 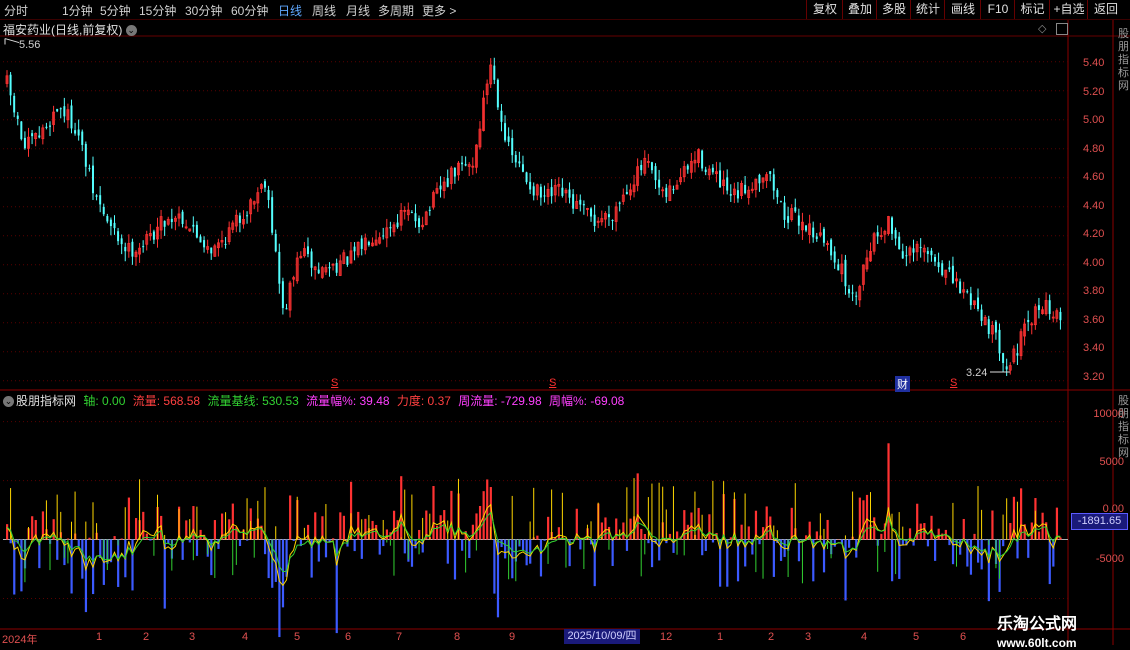 I want to click on current-value-box: -1891.65, so click(x=1099, y=521).